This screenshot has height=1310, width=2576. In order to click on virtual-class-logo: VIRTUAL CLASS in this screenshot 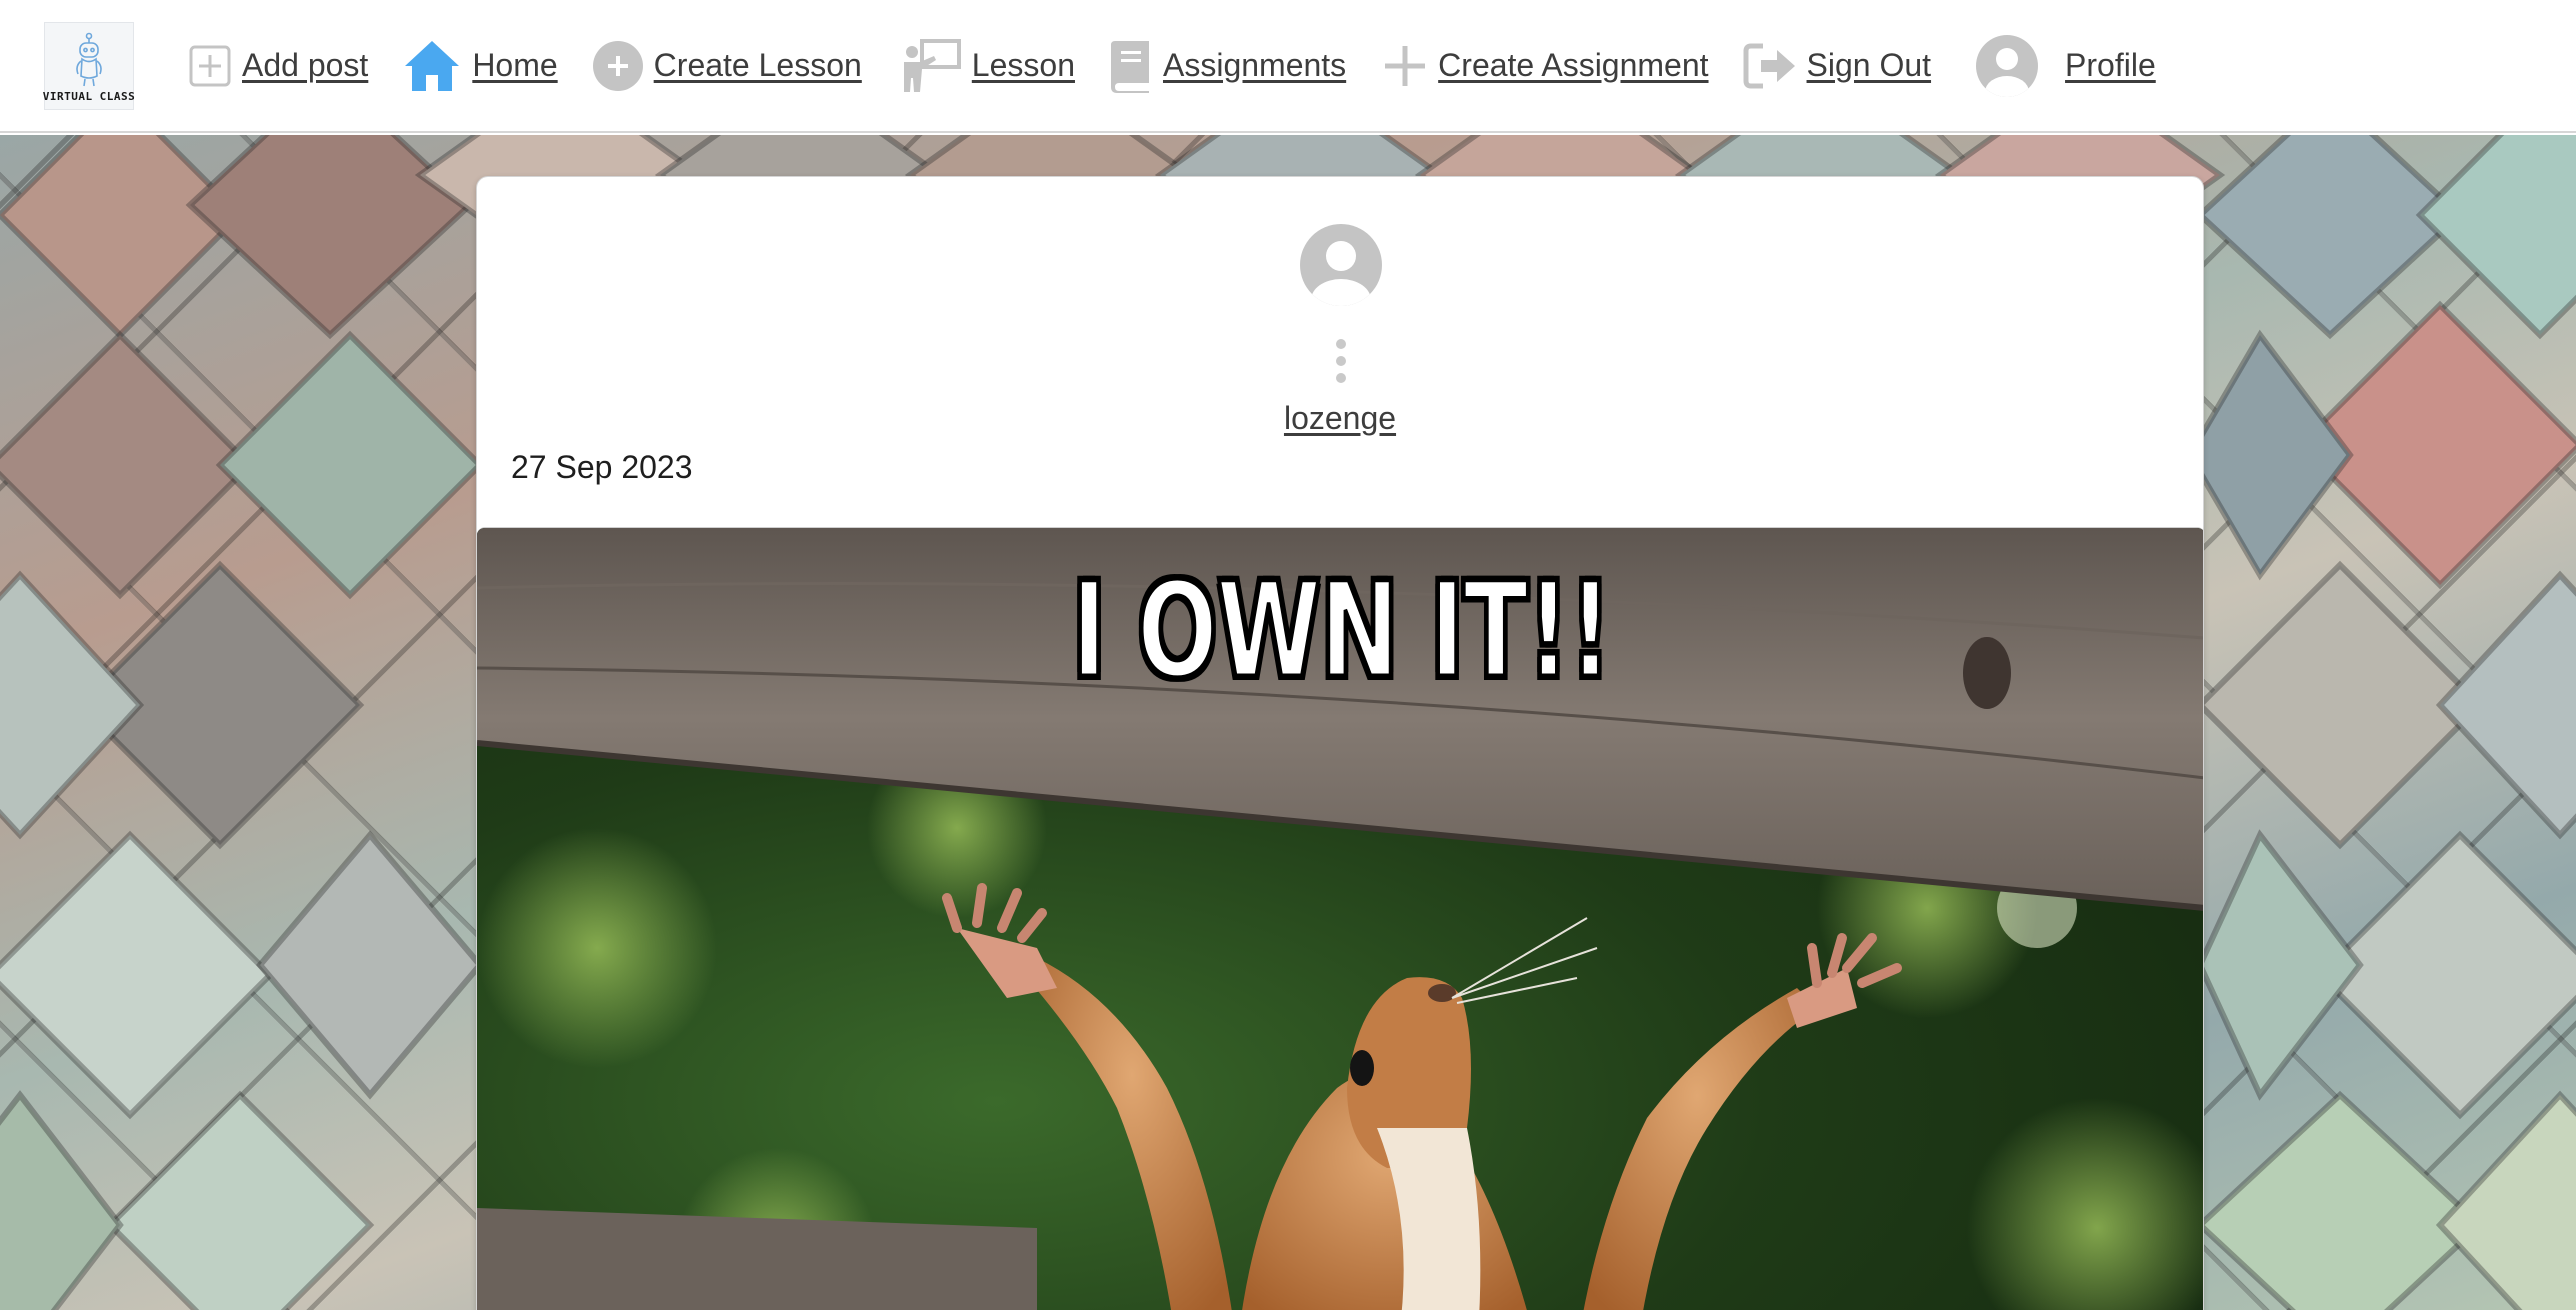, I will do `click(89, 65)`.